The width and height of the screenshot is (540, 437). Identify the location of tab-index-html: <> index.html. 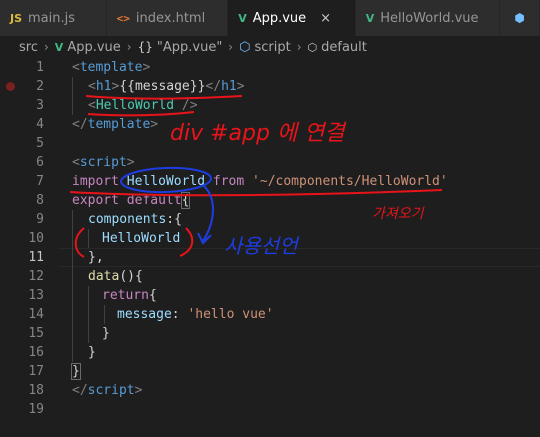
(167, 18).